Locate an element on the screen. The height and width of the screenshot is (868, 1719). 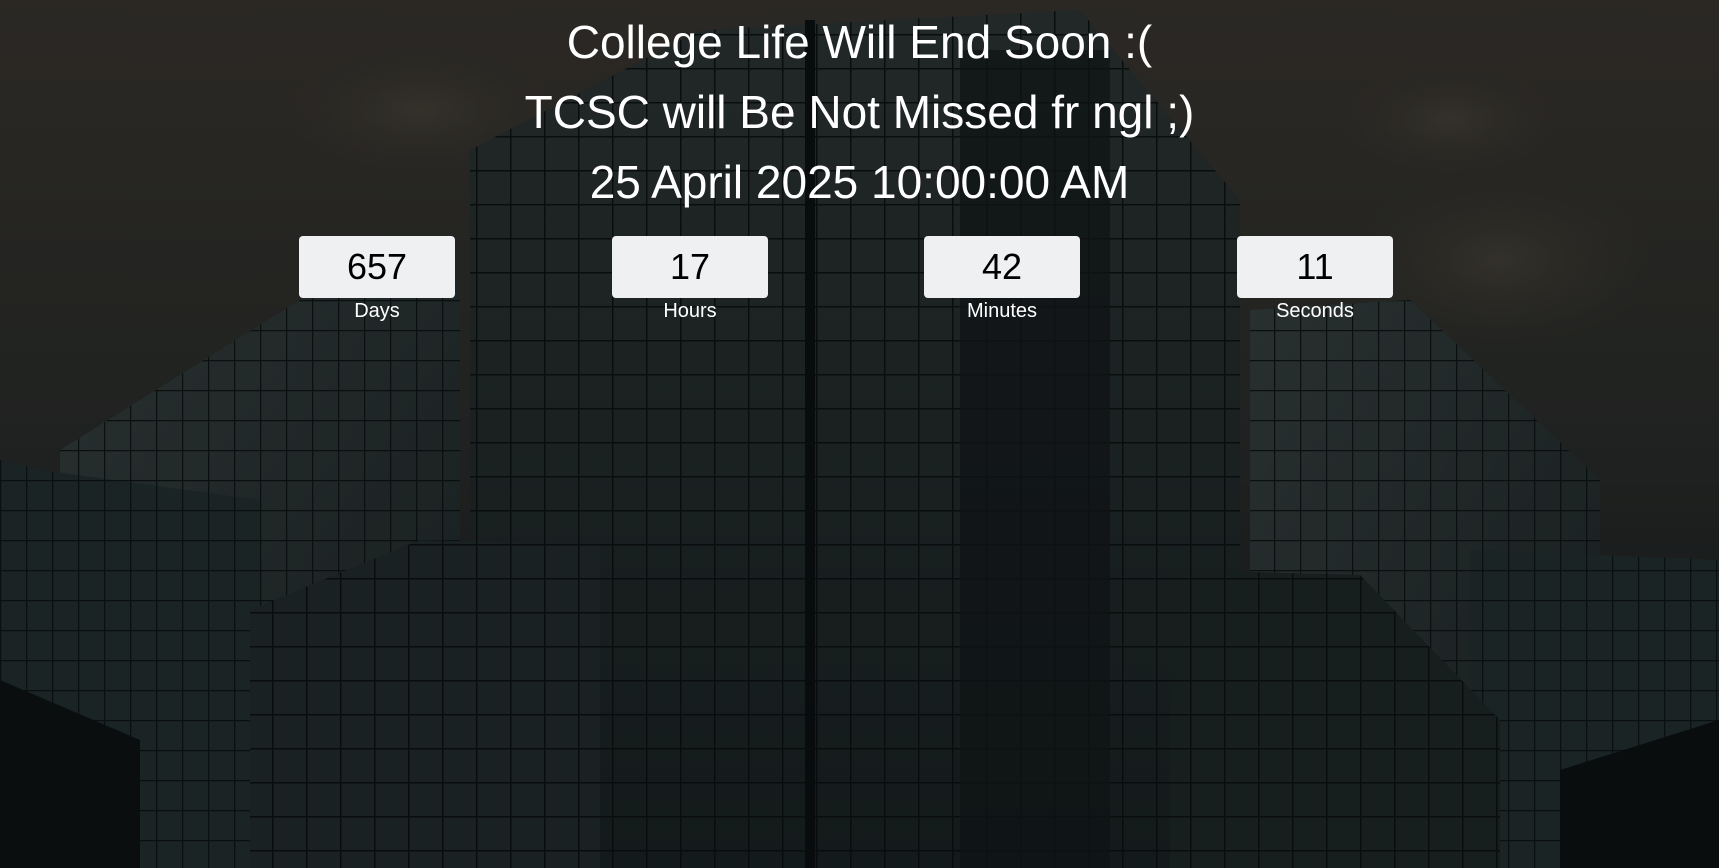
countdown-days: 657 Days is located at coordinates (377, 280).